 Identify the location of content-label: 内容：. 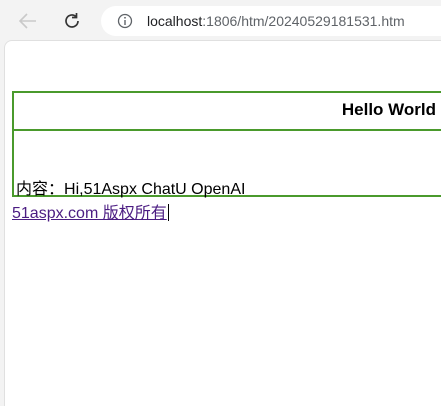
(40, 189).